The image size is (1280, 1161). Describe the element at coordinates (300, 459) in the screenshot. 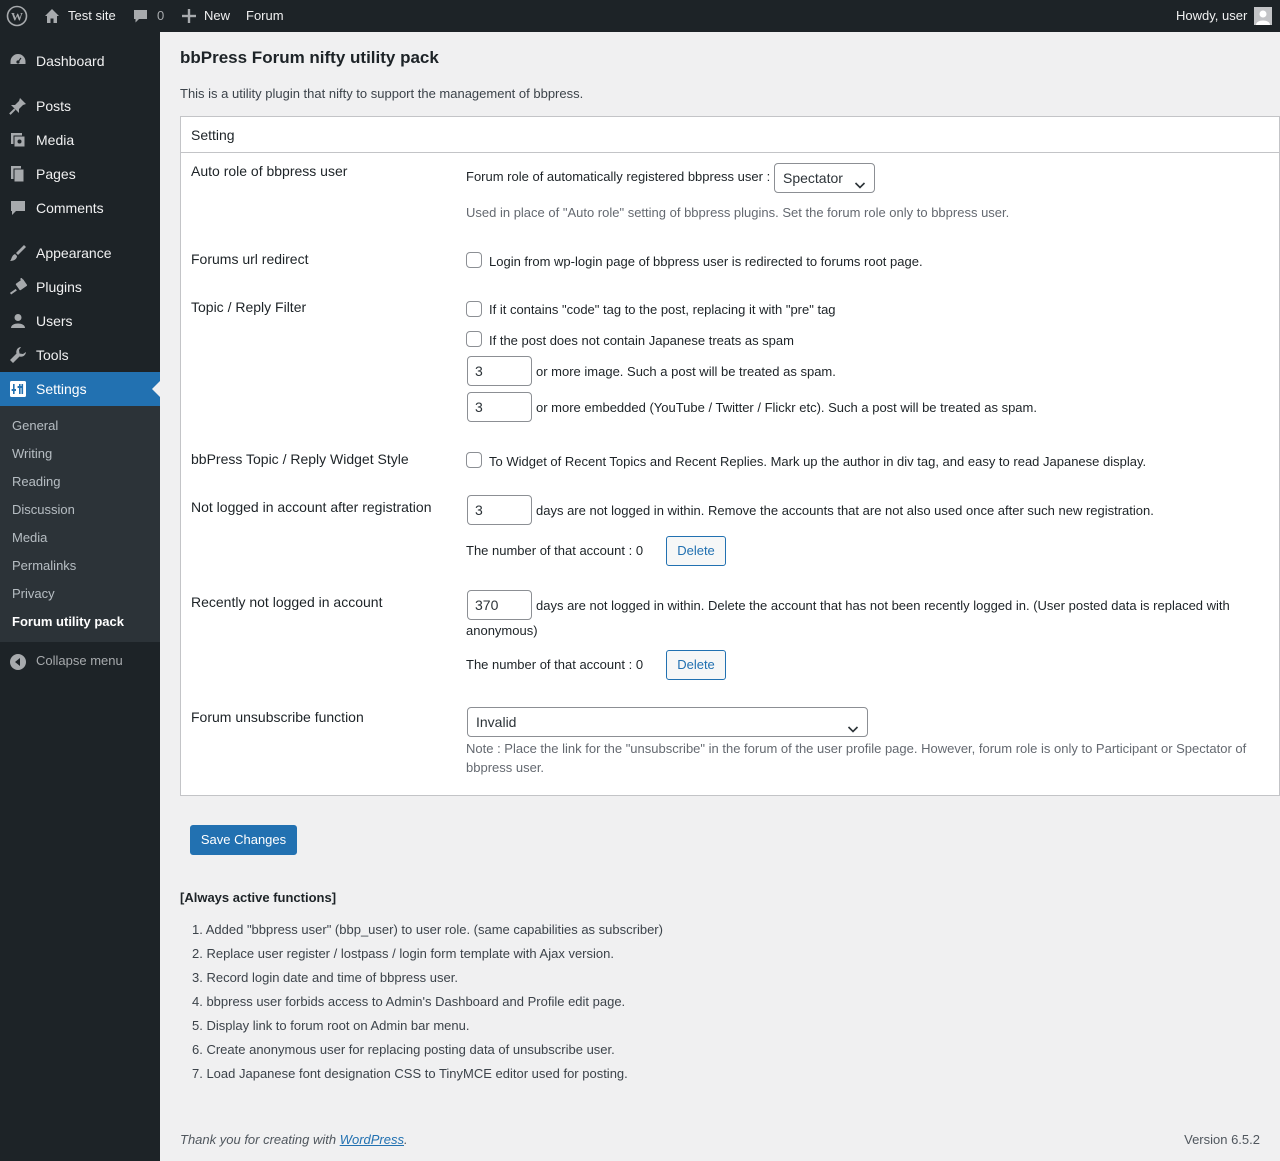

I see `widget-style-label: bbPress Topic / Reply Widget Style` at that location.